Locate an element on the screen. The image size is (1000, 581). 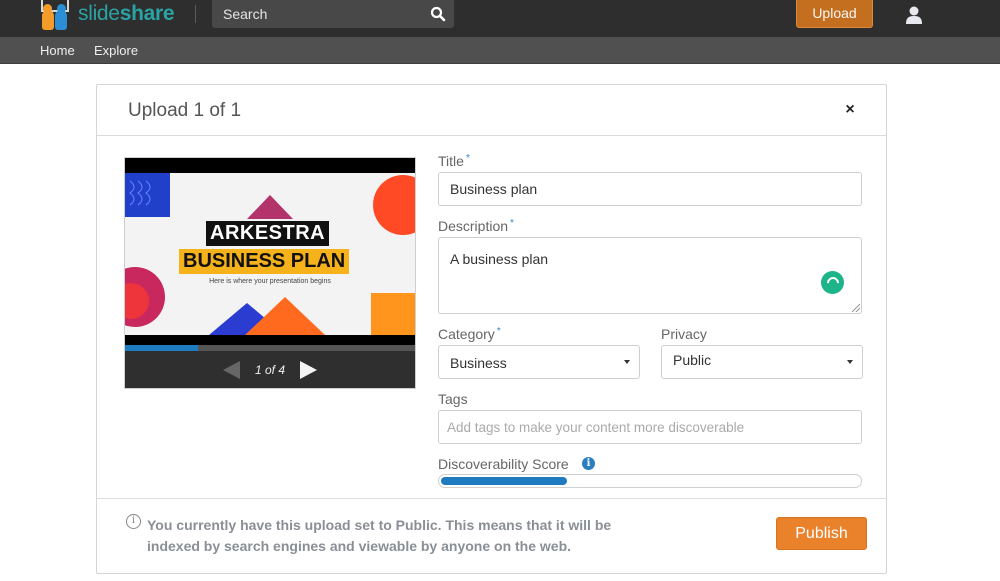
info-icon: i is located at coordinates (588, 463).